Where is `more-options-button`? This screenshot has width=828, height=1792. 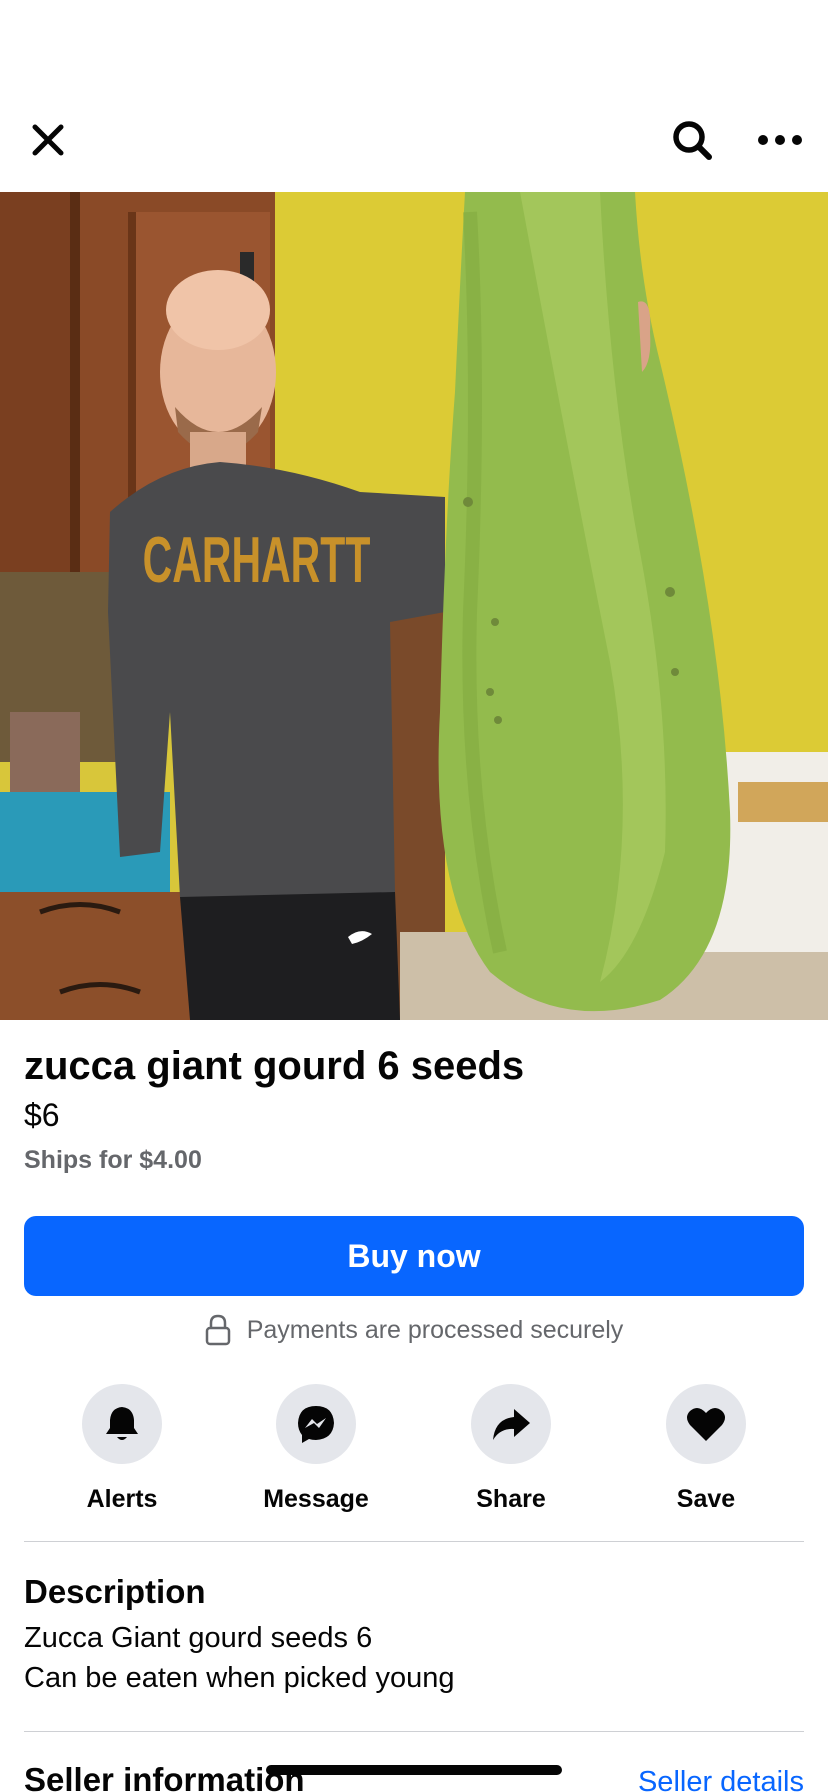
more-options-button is located at coordinates (780, 140).